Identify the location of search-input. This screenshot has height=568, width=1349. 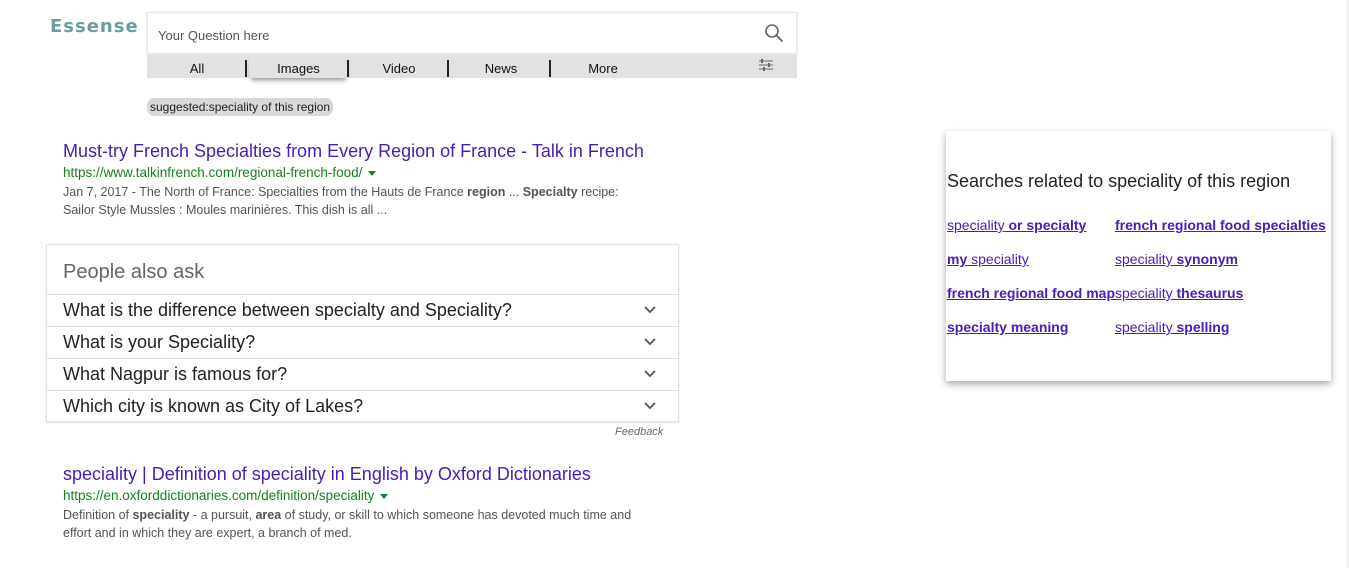
(453, 35).